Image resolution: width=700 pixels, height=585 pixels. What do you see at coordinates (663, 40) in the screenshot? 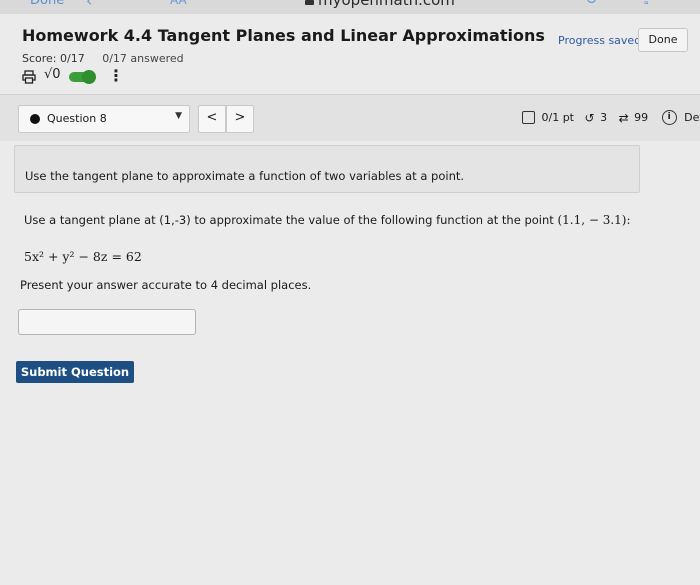
I see `done-button: Done` at bounding box center [663, 40].